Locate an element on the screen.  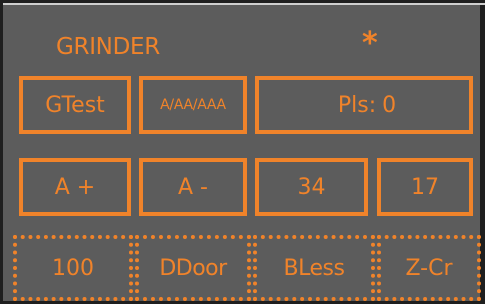
z-cr-button: Z-Cr is located at coordinates (429, 268).